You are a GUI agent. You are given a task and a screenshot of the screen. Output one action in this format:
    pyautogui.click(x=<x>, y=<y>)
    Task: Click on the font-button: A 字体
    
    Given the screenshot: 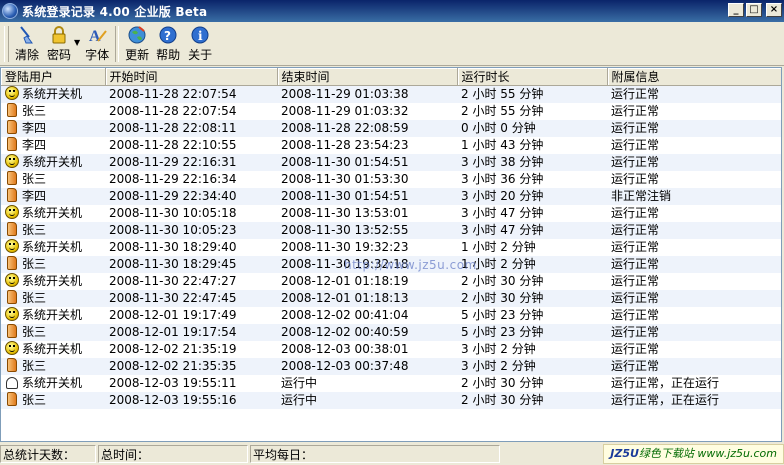 What is the action you would take?
    pyautogui.click(x=97, y=43)
    